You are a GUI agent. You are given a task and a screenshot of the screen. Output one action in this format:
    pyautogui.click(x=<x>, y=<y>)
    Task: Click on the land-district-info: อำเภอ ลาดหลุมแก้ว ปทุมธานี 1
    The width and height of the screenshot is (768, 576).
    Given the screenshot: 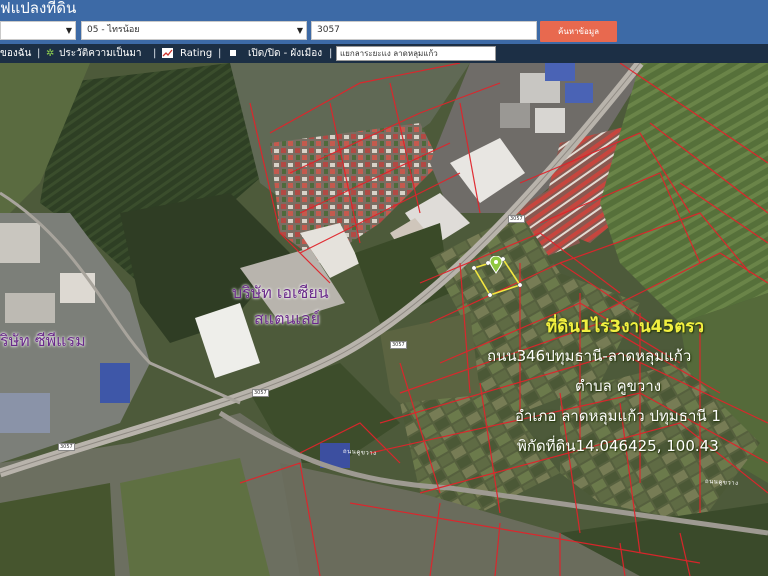 What is the action you would take?
    pyautogui.click(x=618, y=416)
    